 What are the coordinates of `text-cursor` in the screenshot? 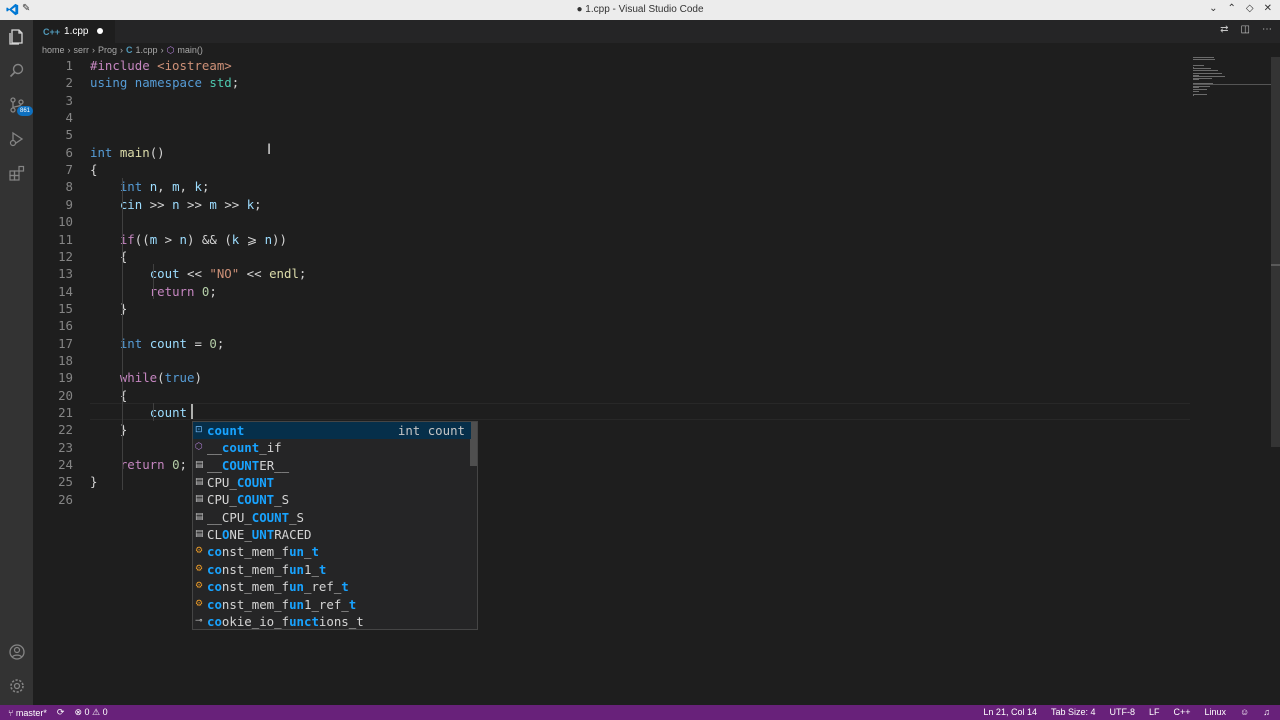 It's located at (192, 411).